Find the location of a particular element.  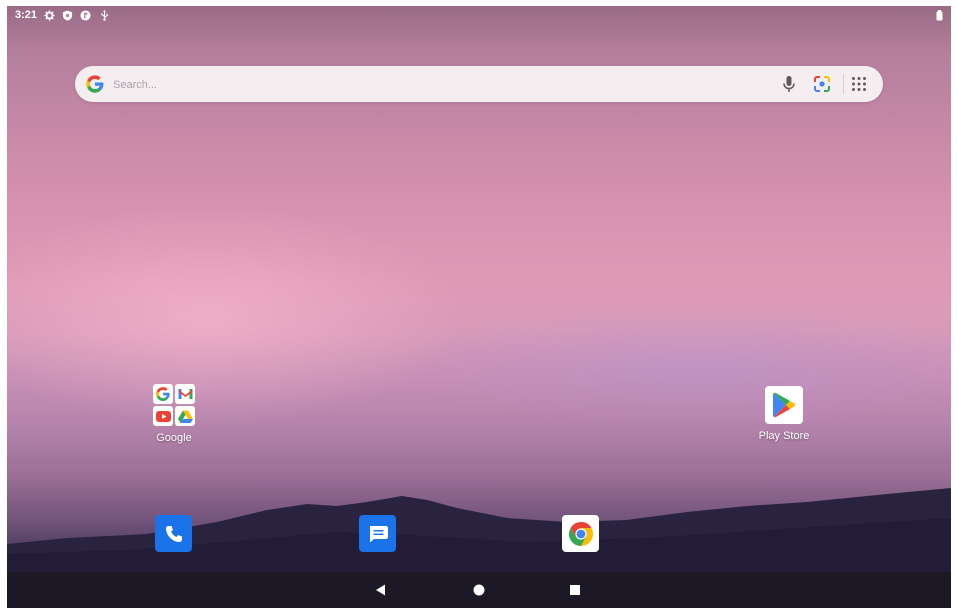

chrome-icon is located at coordinates (580, 533).